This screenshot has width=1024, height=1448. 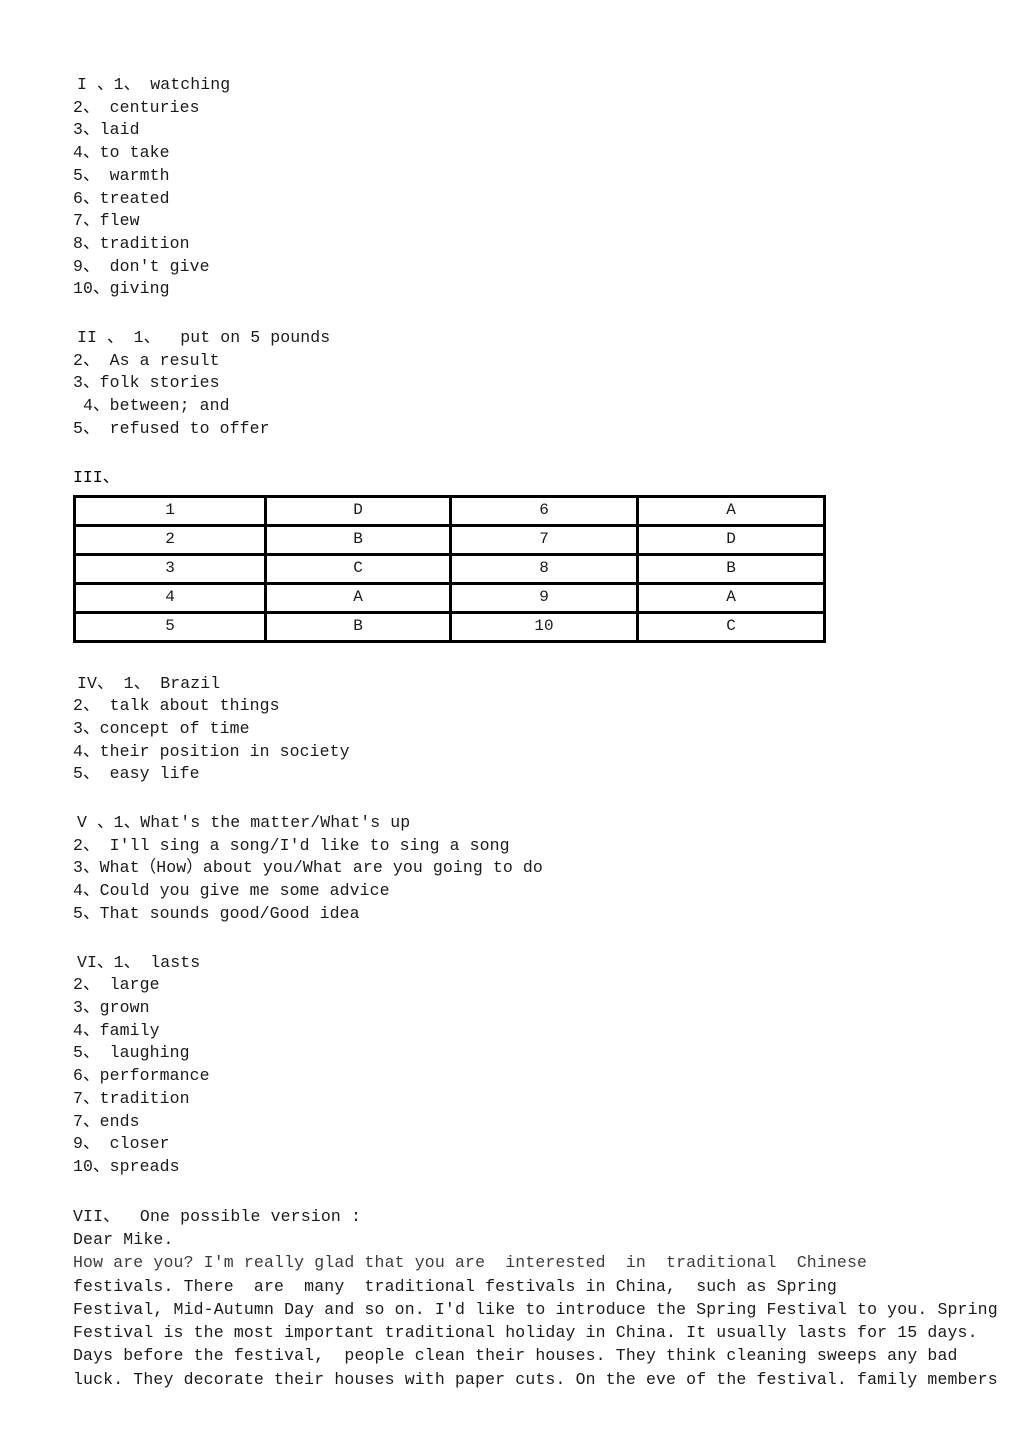 I want to click on answer-line: 6、performance, so click(x=141, y=1076).